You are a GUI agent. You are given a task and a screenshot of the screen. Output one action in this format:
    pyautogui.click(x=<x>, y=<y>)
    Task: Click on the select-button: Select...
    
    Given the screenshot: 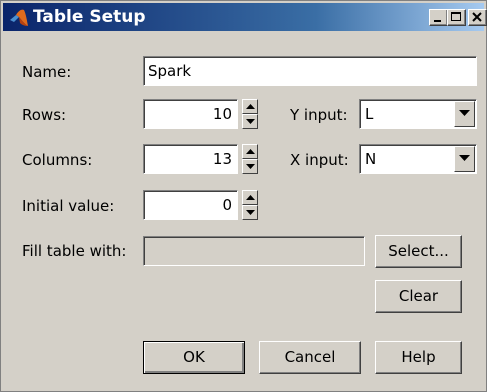 What is the action you would take?
    pyautogui.click(x=418, y=251)
    